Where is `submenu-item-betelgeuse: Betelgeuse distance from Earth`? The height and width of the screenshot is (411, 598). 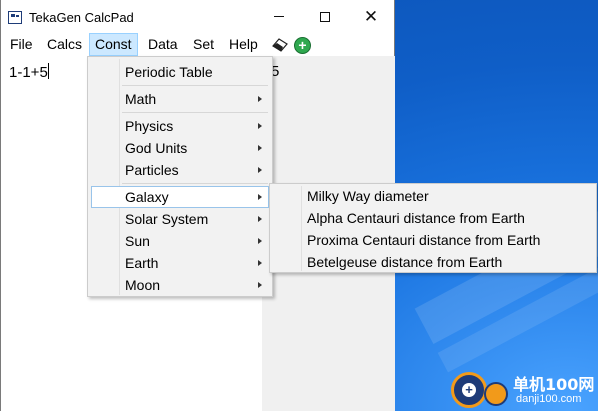
submenu-item-betelgeuse: Betelgeuse distance from Earth is located at coordinates (404, 262).